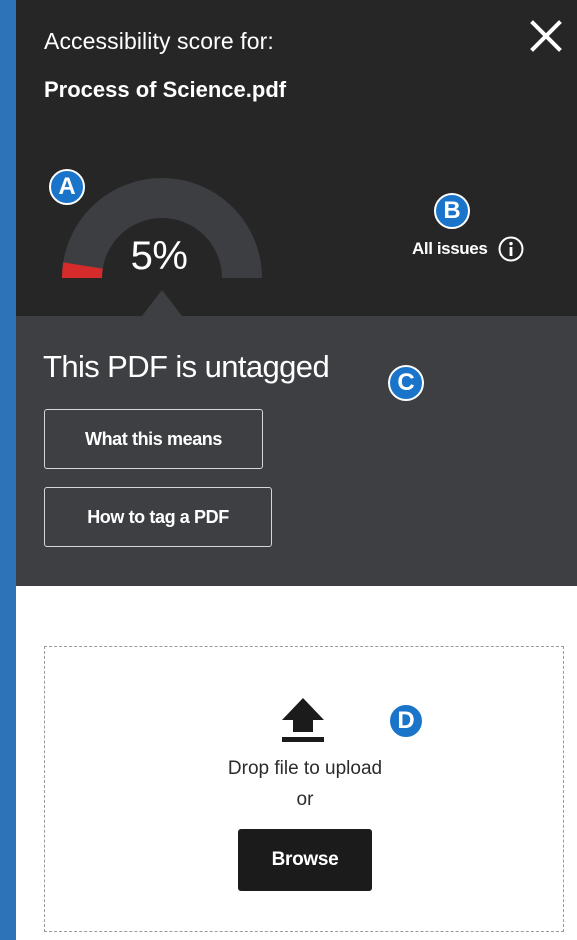  Describe the element at coordinates (305, 799) in the screenshot. I see `or-text: or` at that location.